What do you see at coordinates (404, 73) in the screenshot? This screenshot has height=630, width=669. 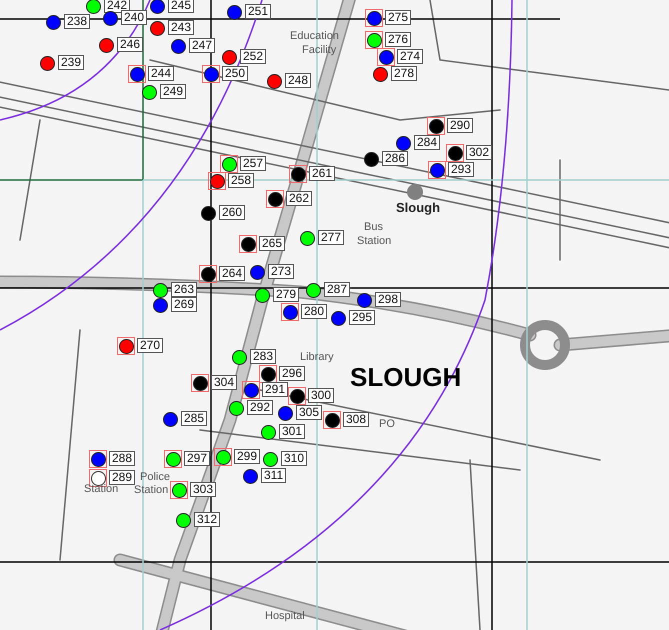 I see `marker-label: 278` at bounding box center [404, 73].